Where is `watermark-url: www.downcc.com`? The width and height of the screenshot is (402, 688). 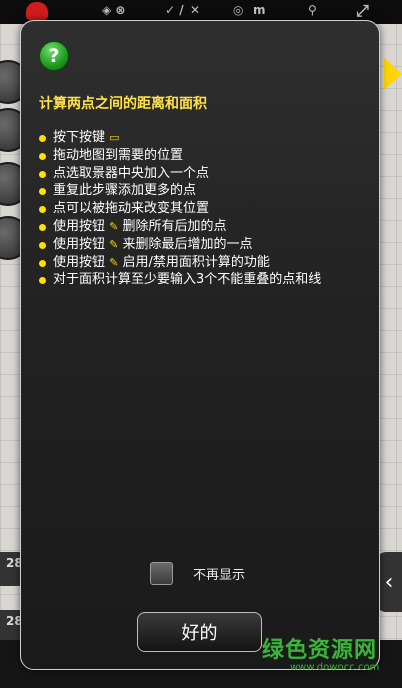
watermark-url: www.downcc.com is located at coordinates (335, 667).